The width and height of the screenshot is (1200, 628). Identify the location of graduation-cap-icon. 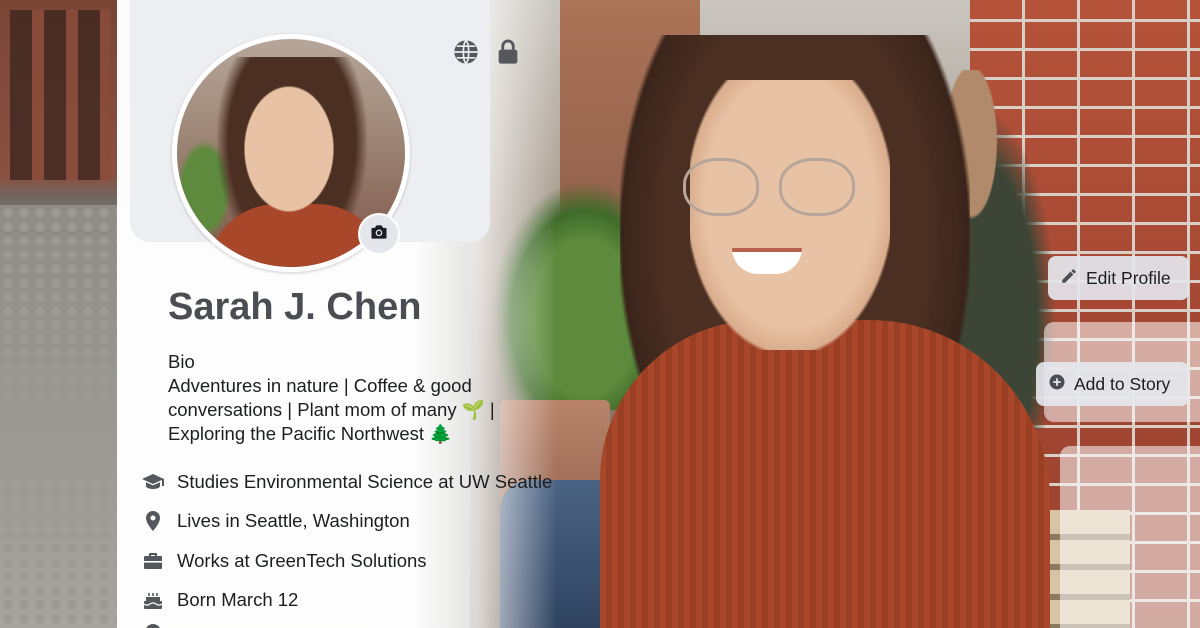
(153, 482).